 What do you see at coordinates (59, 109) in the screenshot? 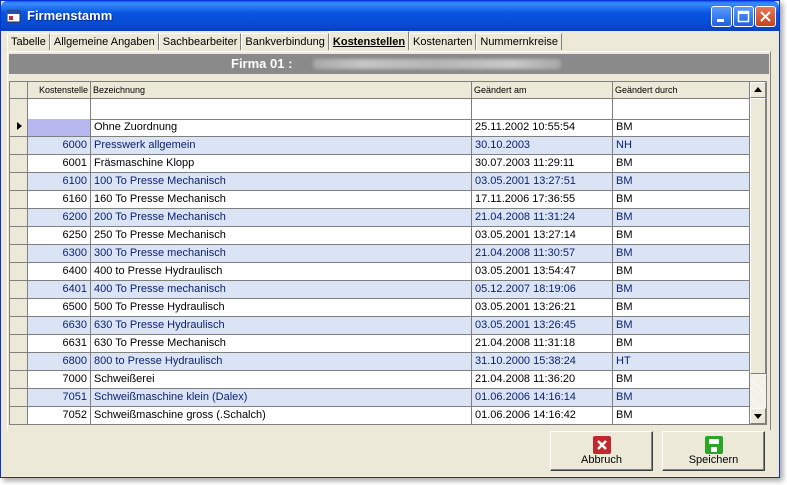
I see `filter-kostenstelle` at bounding box center [59, 109].